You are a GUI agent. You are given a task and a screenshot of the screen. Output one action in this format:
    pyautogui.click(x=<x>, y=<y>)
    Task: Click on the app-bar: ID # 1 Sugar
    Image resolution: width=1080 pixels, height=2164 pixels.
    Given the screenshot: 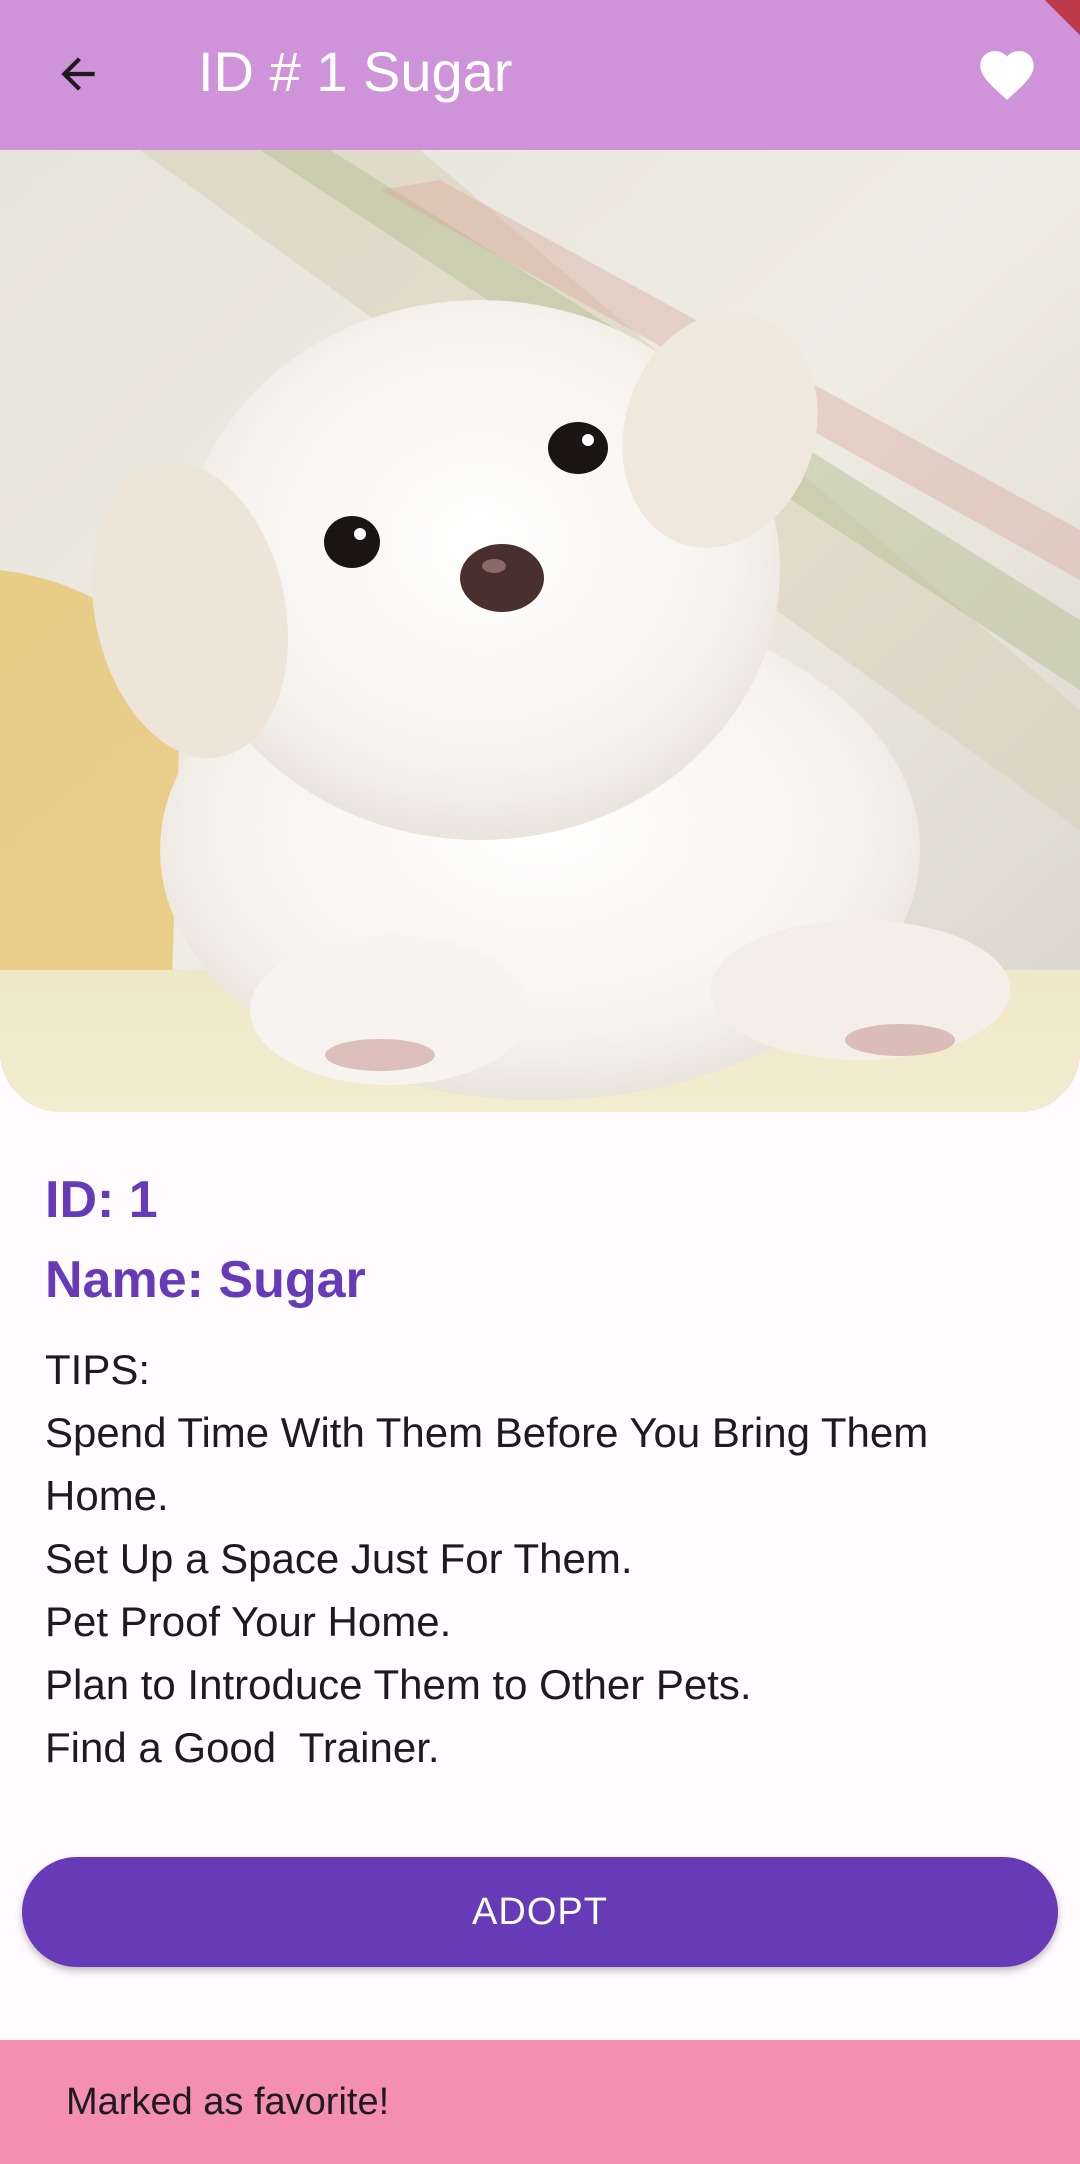 What is the action you would take?
    pyautogui.click(x=540, y=75)
    